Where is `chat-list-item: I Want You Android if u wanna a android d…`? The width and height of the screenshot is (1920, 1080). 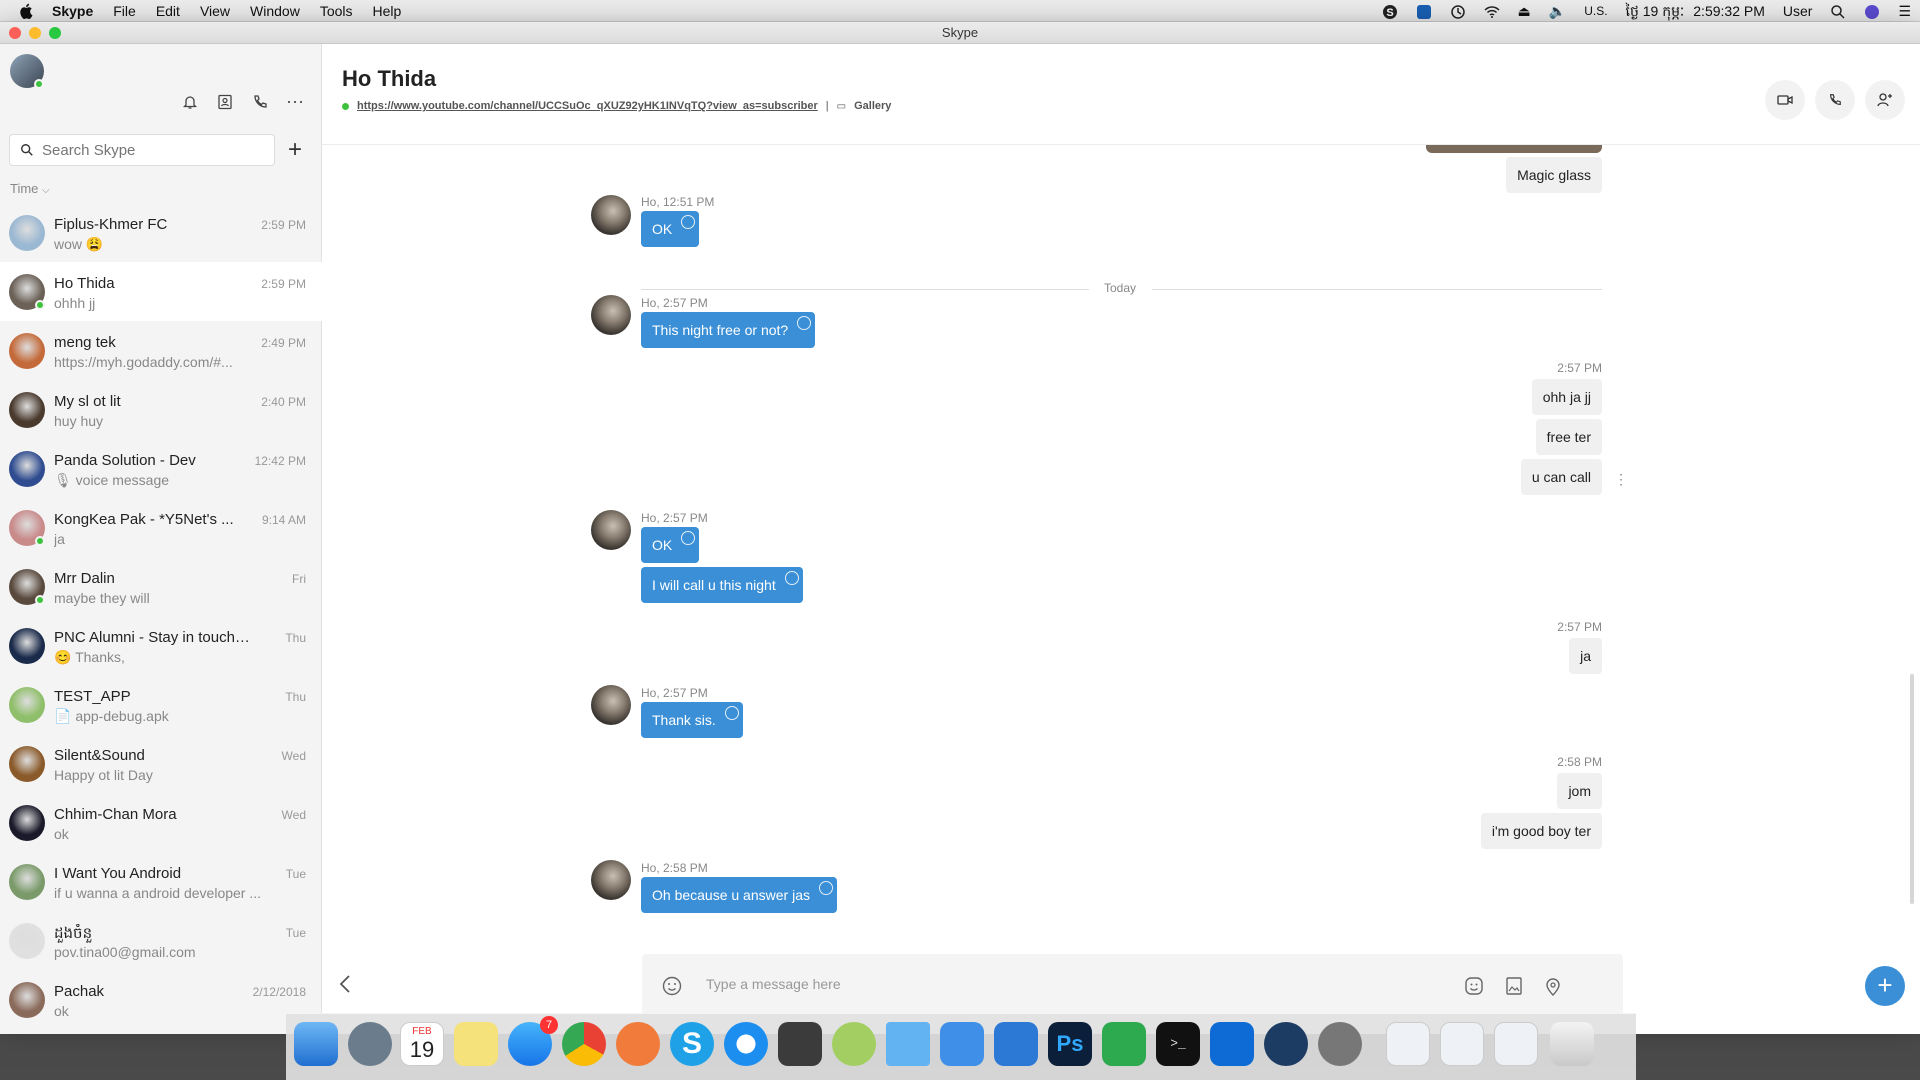
chat-list-item: I Want You Android if u wanna a android d… is located at coordinates (161, 881).